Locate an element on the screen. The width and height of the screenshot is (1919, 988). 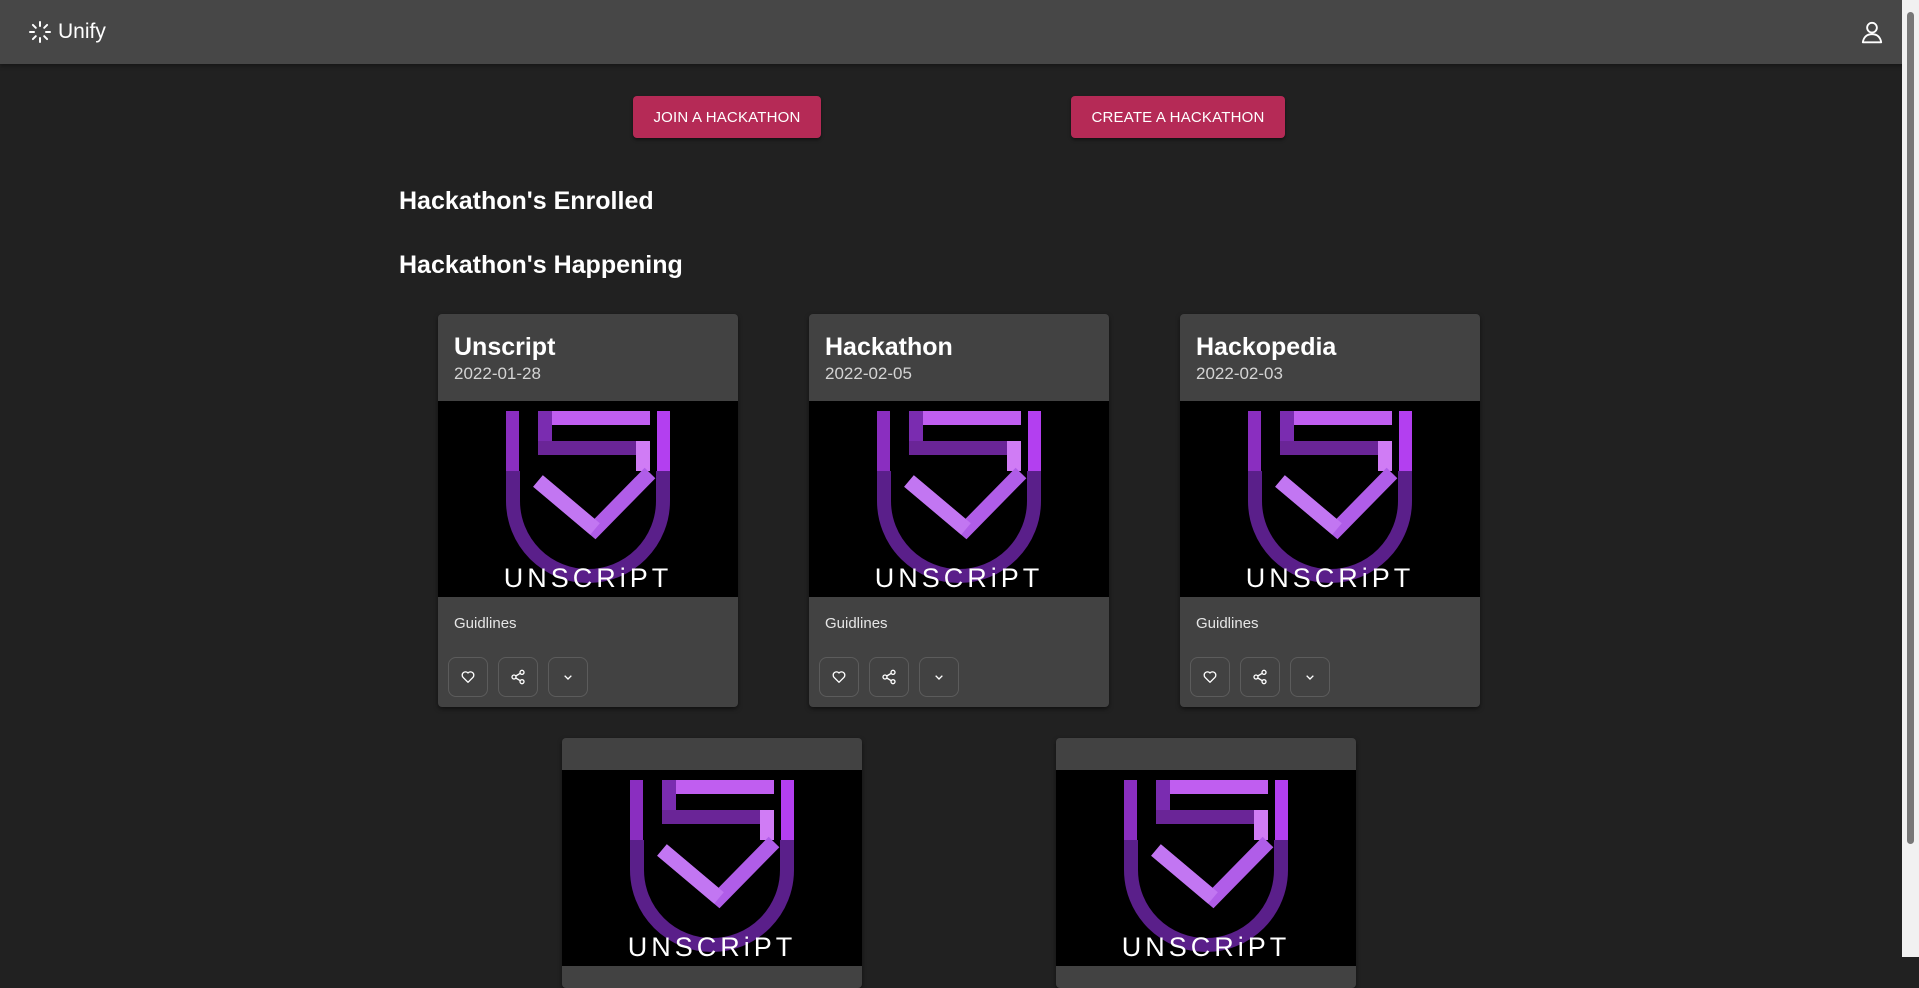
hackathon-card: Unscript 2022-01-28 Guidlines is located at coordinates (588, 510).